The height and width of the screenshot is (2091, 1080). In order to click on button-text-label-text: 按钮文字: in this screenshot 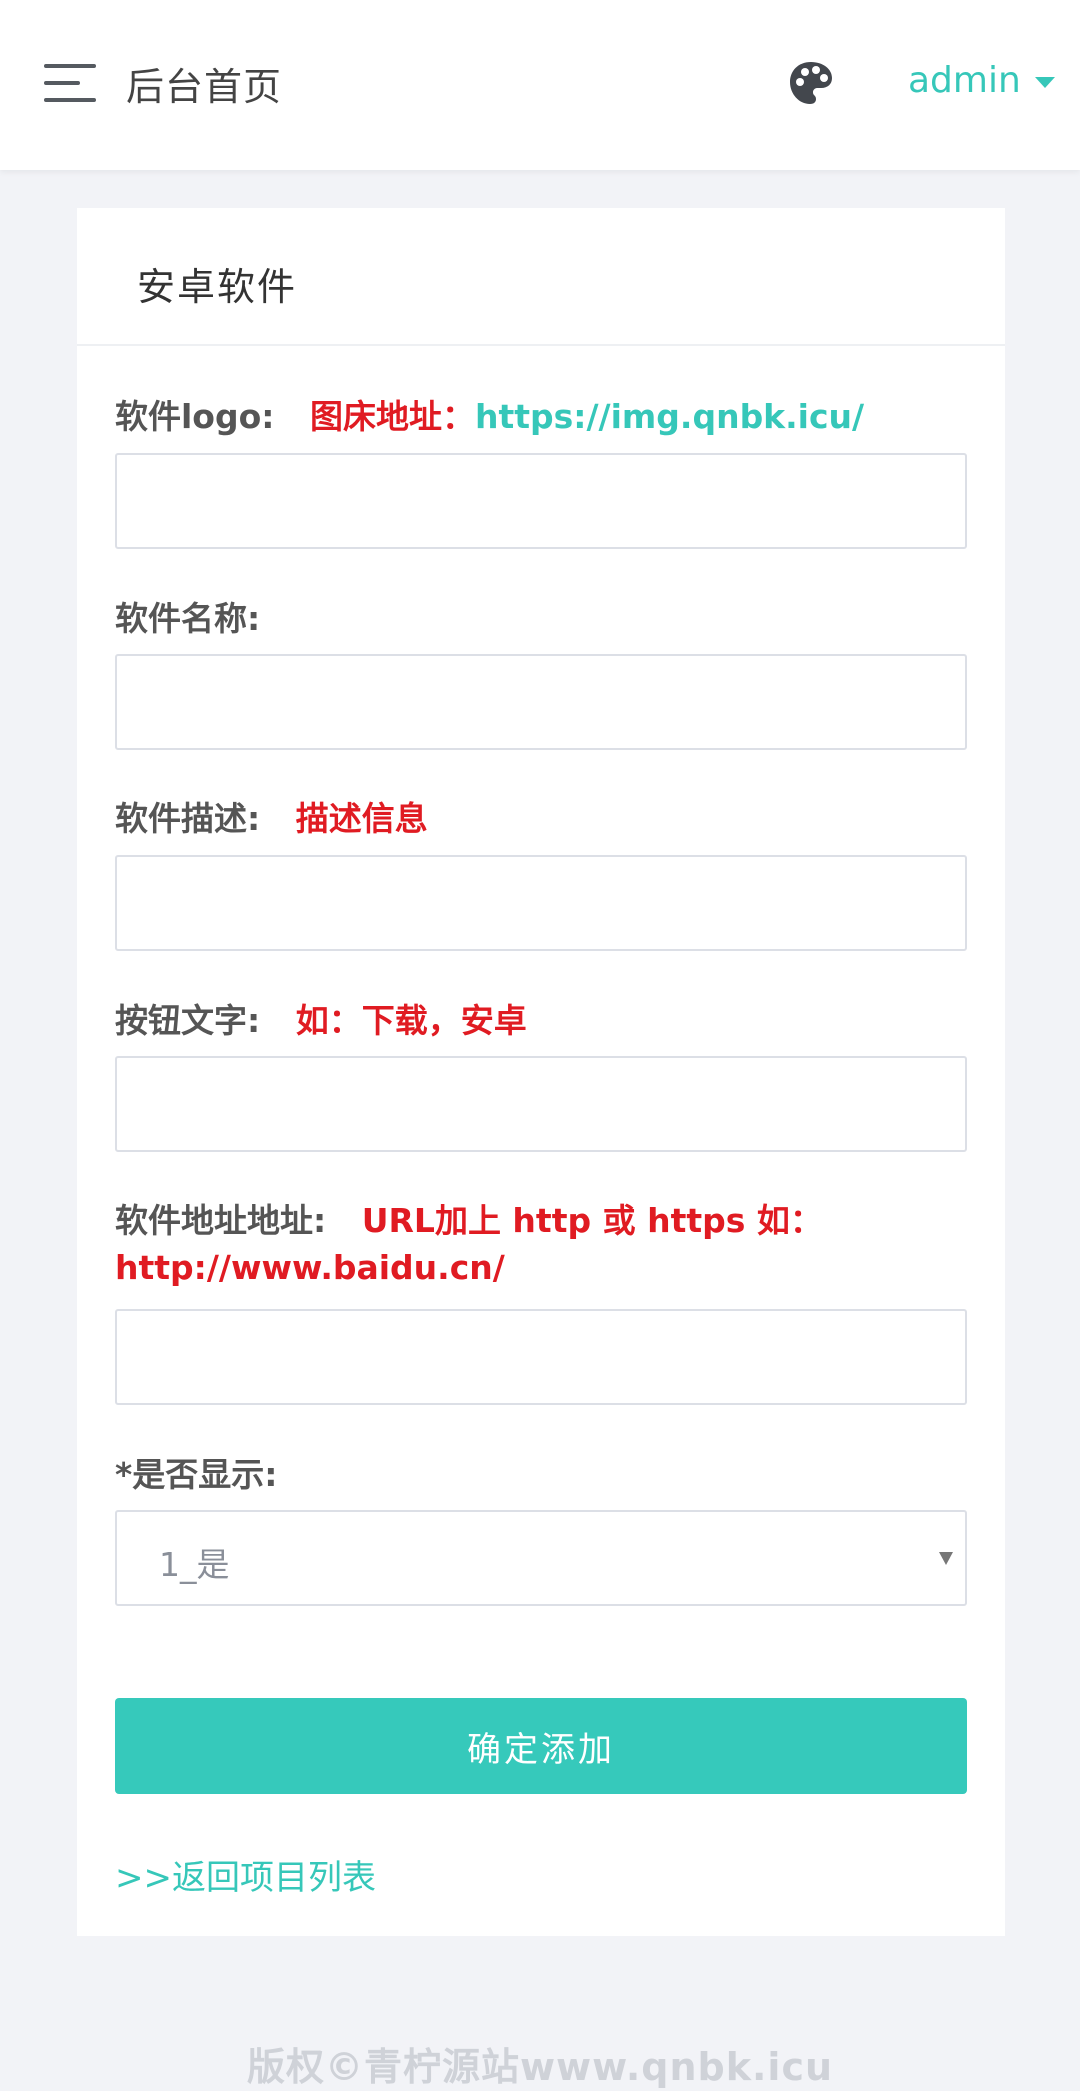, I will do `click(188, 1020)`.